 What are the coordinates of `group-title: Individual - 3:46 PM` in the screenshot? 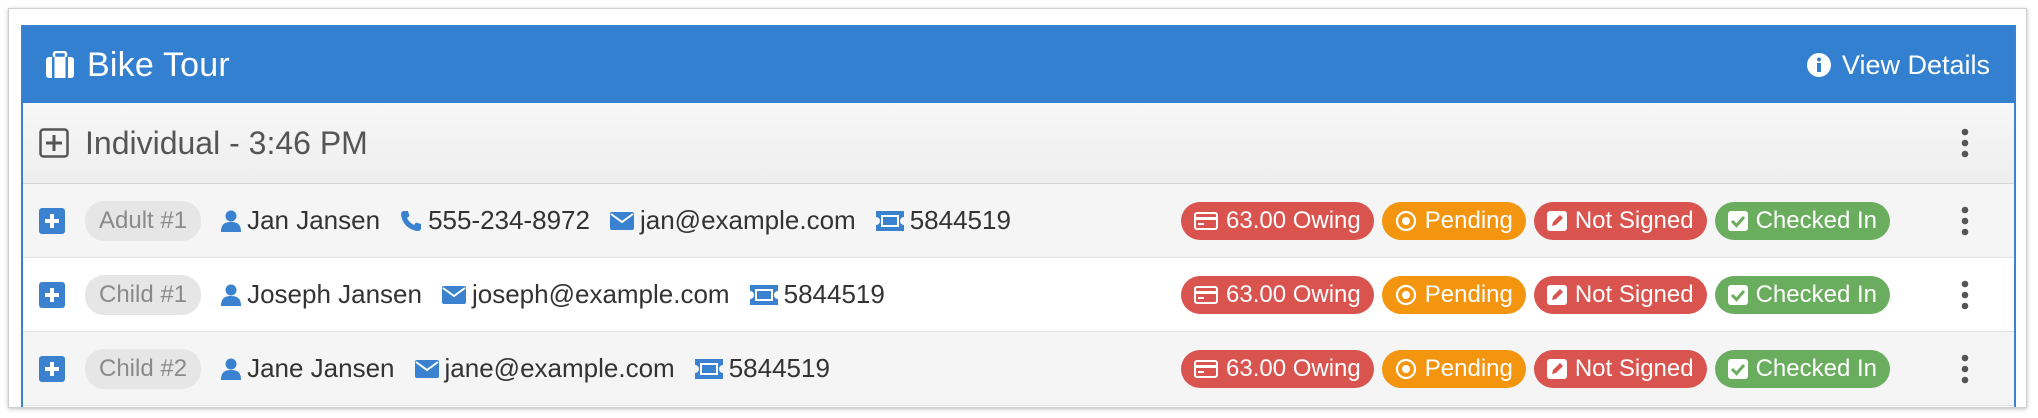 It's located at (226, 142).